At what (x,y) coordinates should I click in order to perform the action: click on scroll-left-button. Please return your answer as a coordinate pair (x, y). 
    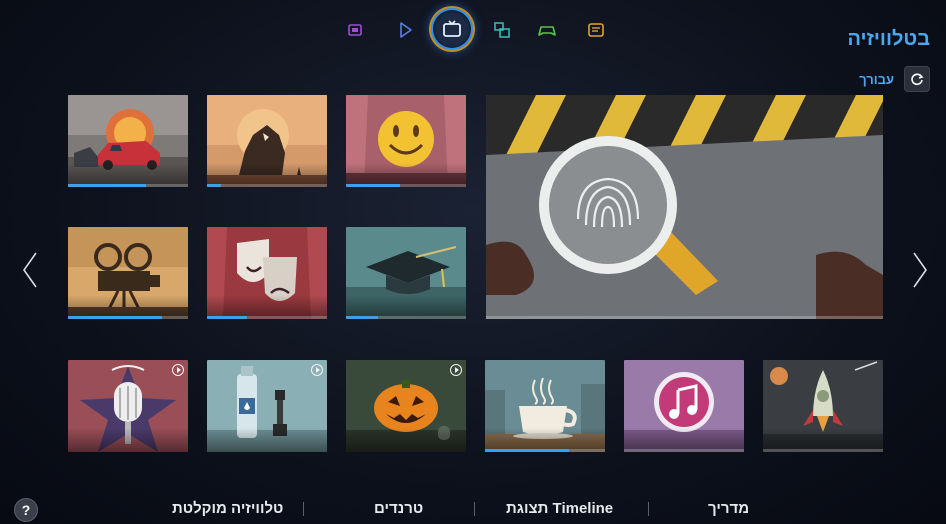
    Looking at the image, I should click on (30, 270).